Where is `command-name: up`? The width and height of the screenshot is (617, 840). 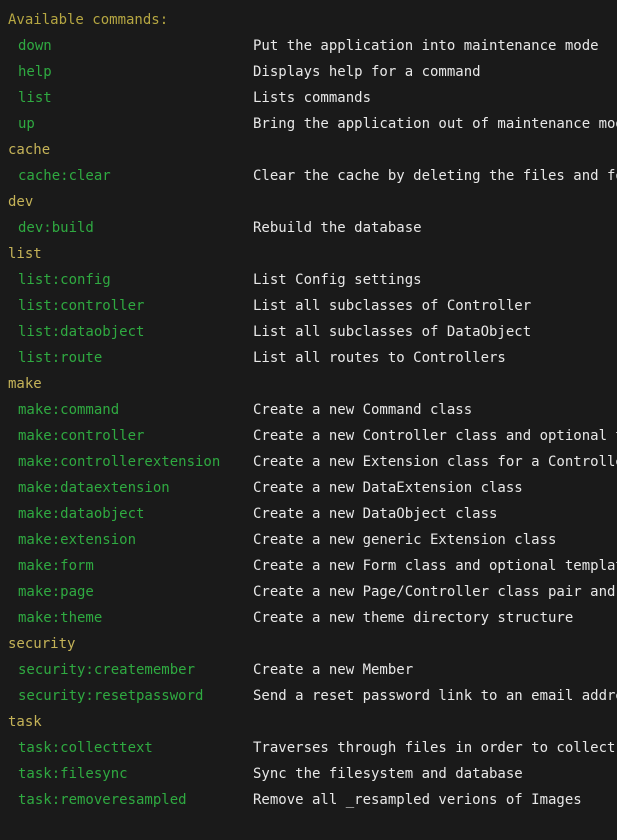
command-name: up is located at coordinates (26, 124).